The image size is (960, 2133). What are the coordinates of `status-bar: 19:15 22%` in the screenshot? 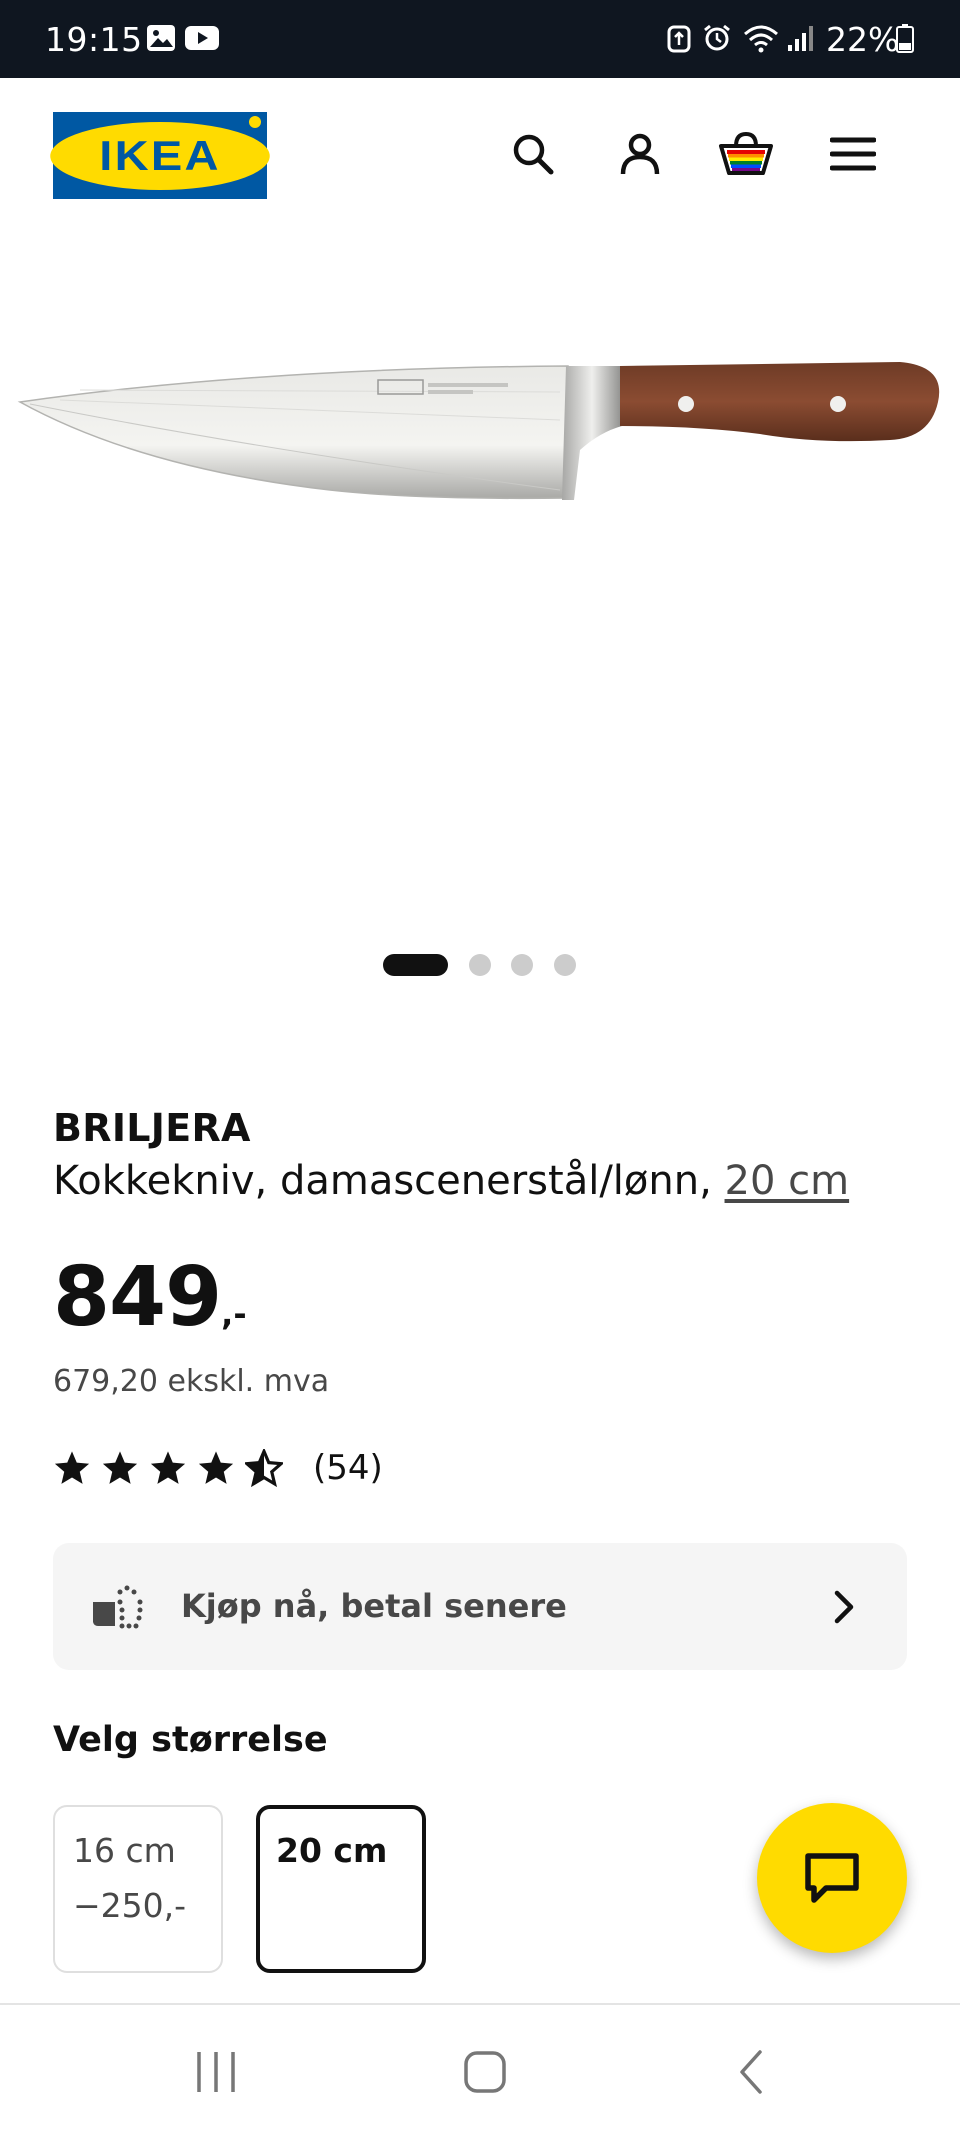 It's located at (480, 39).